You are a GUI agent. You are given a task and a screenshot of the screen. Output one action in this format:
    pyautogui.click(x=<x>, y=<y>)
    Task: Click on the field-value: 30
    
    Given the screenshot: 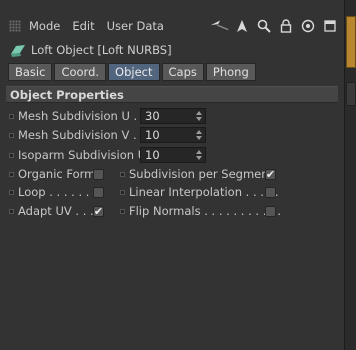 What is the action you would take?
    pyautogui.click(x=152, y=116)
    